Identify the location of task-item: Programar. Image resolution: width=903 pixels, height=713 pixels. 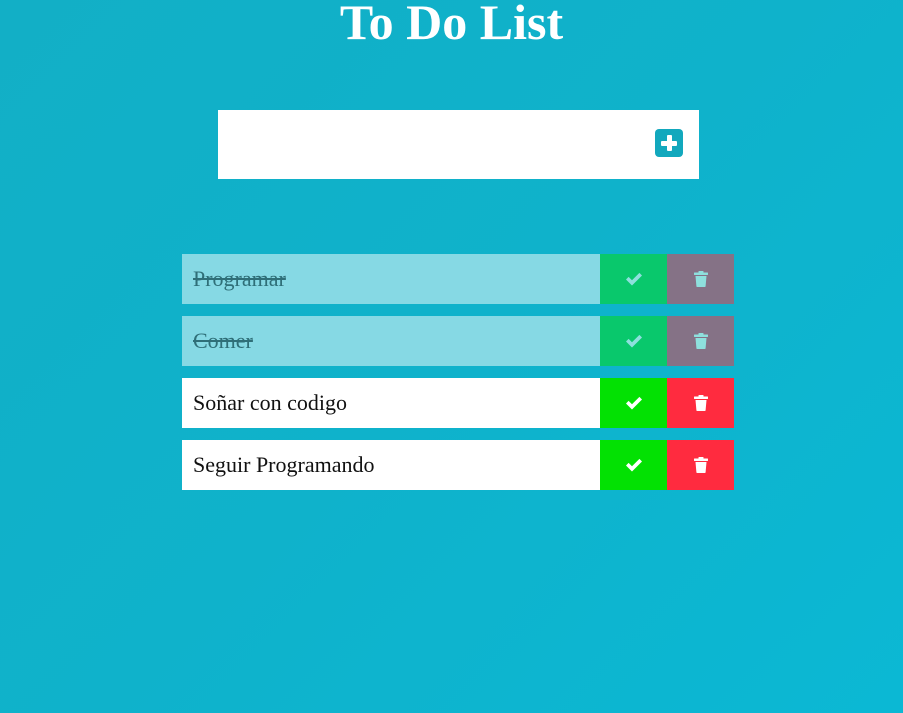
(458, 279).